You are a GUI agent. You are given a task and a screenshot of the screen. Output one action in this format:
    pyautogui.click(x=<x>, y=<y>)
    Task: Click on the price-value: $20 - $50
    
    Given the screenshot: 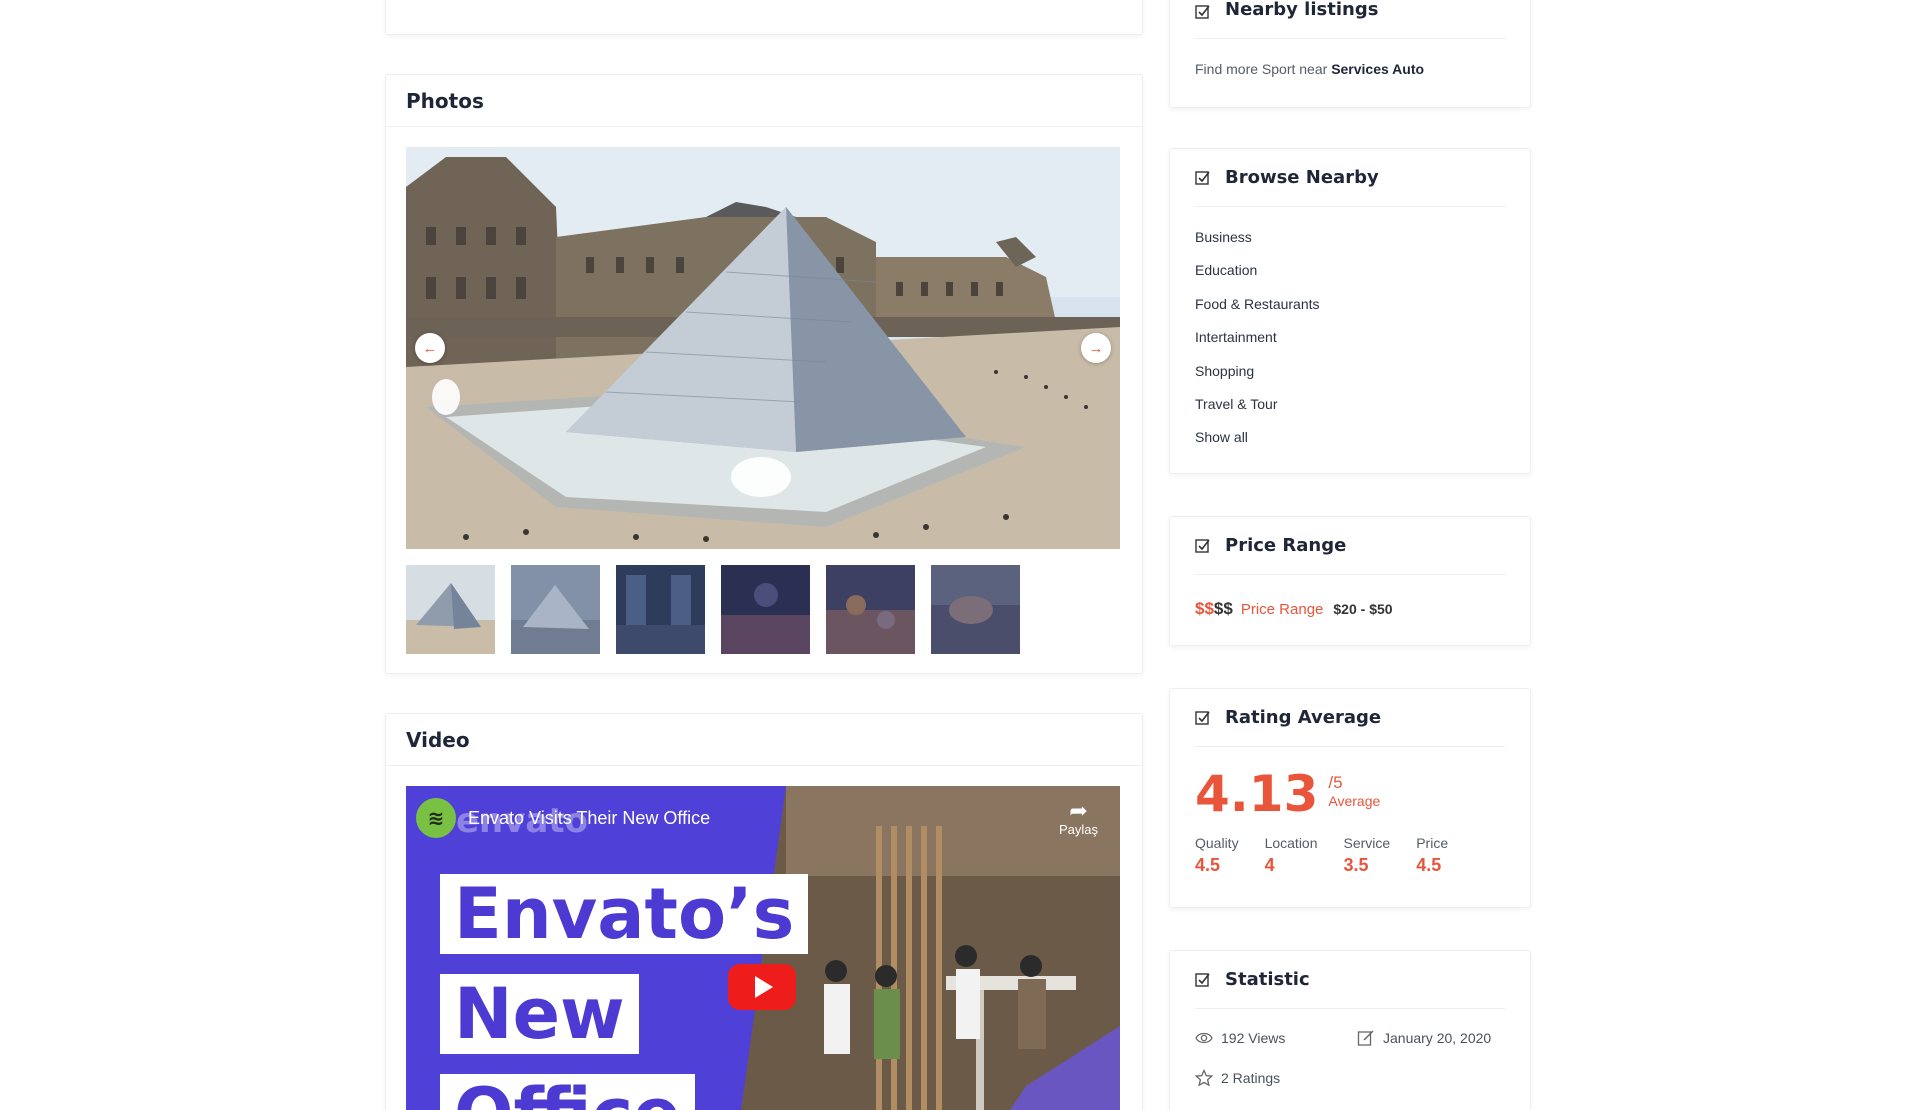 What is the action you would take?
    pyautogui.click(x=1363, y=609)
    